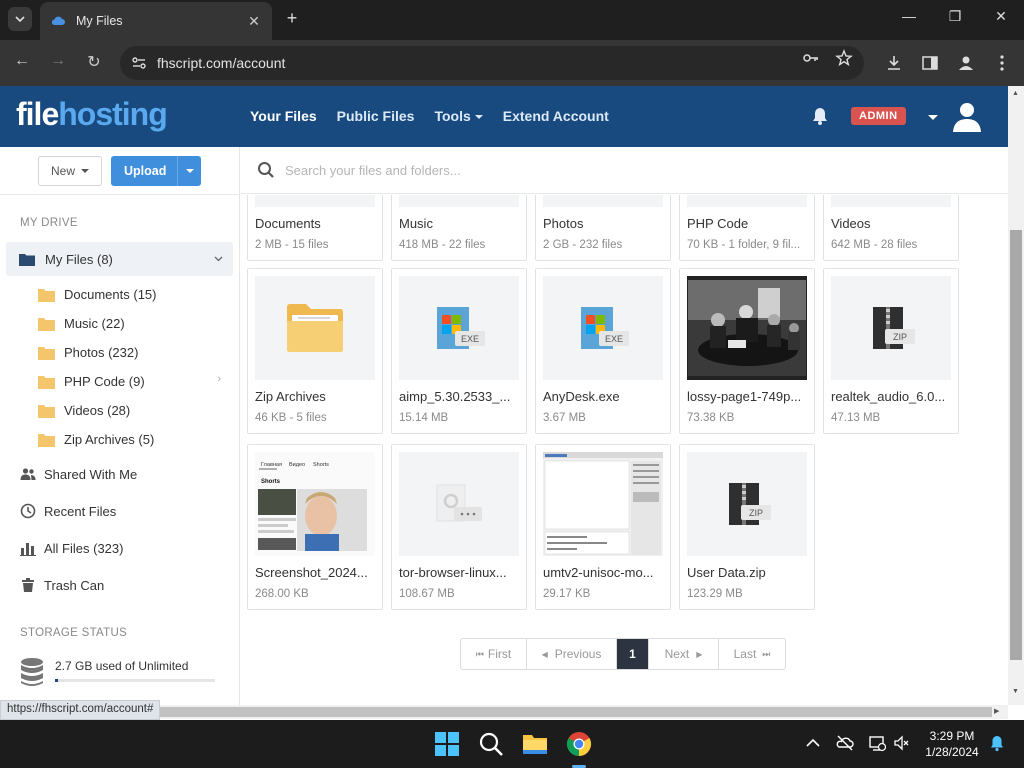 This screenshot has height=768, width=1024. What do you see at coordinates (62, 171) in the screenshot?
I see `new-button-label: New` at bounding box center [62, 171].